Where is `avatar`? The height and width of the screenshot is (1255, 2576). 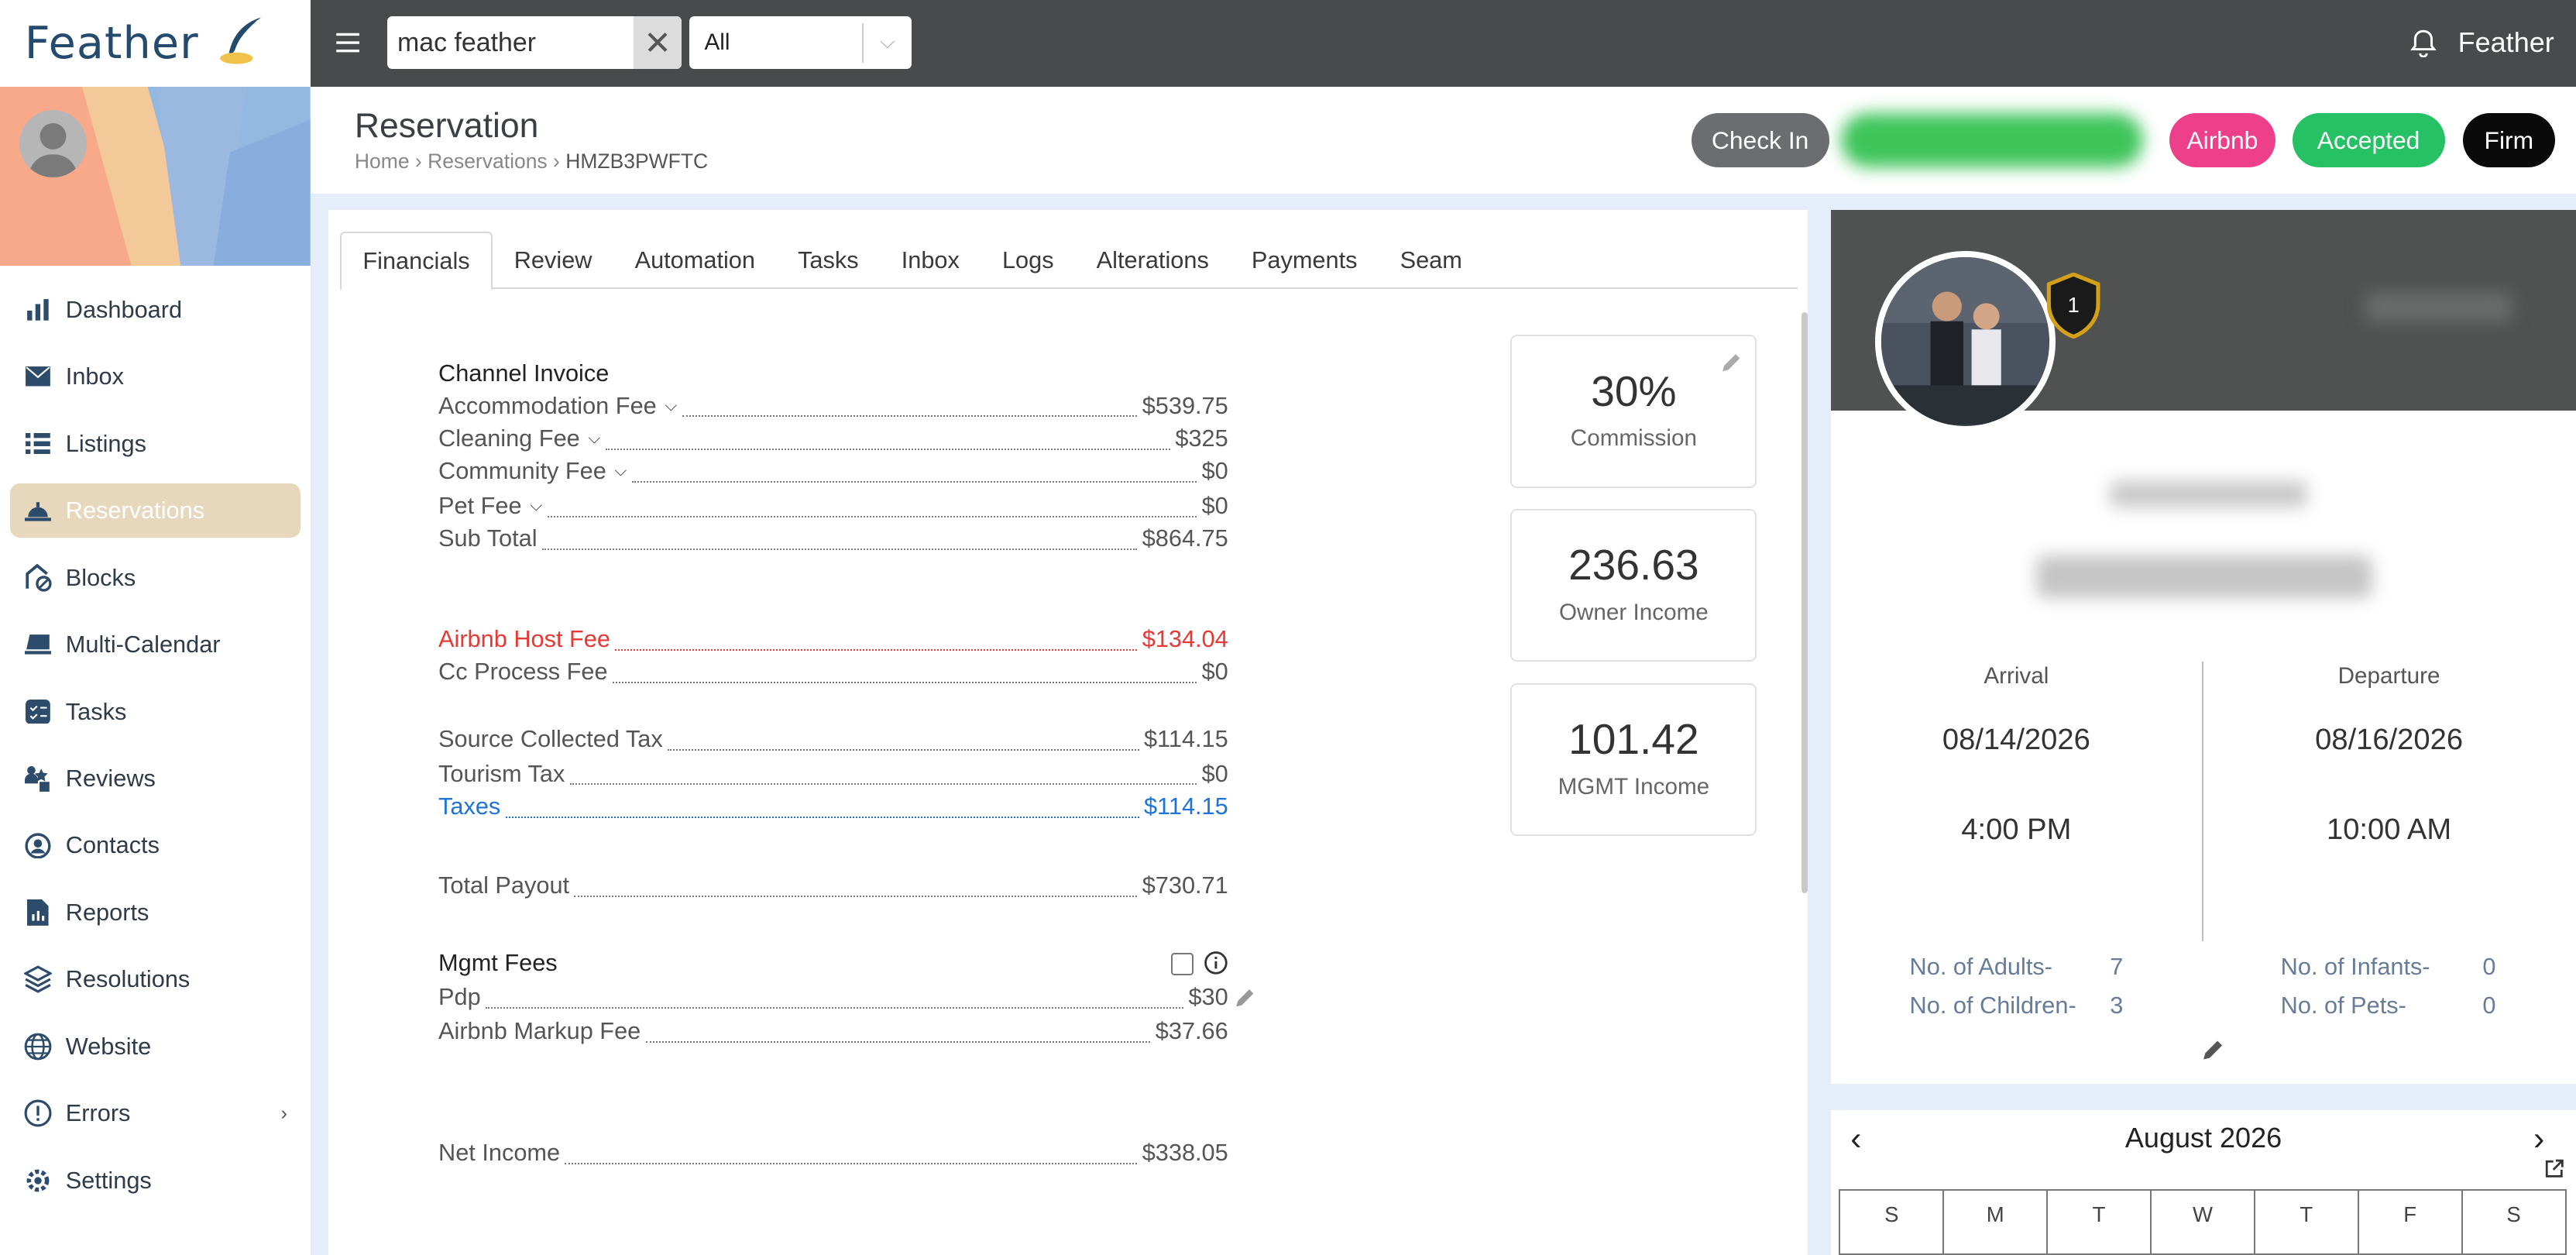
avatar is located at coordinates (54, 143).